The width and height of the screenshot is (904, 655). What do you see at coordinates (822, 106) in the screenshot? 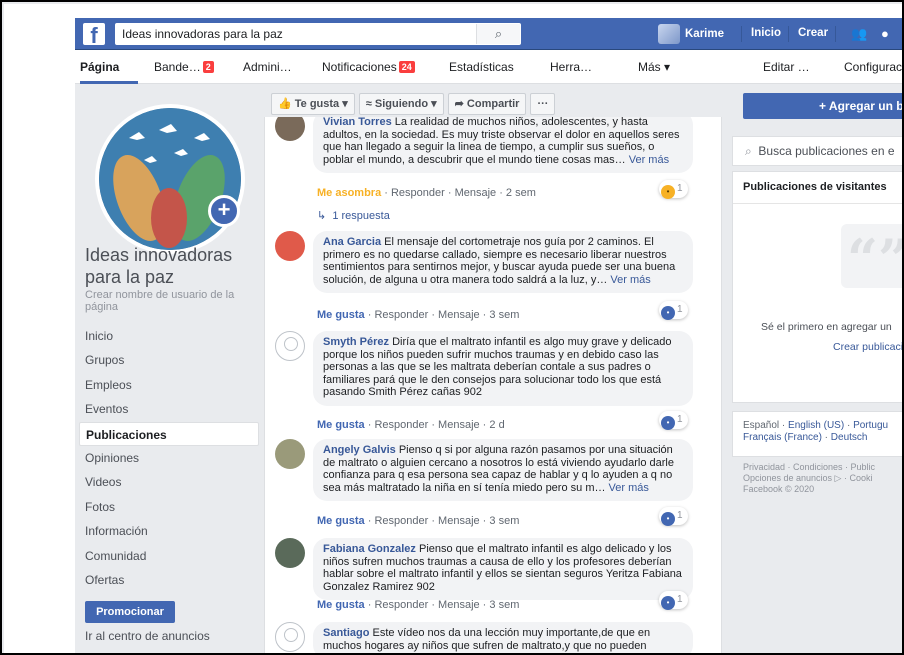
I see `add-button: + Agregar un b` at bounding box center [822, 106].